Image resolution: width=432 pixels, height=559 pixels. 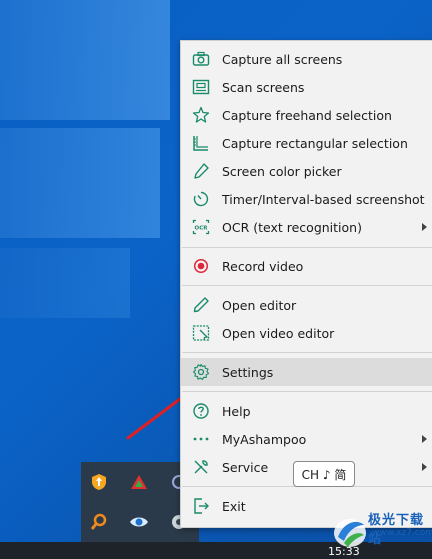 What do you see at coordinates (324, 474) in the screenshot?
I see `ime-indicator: CH ♪ 简` at bounding box center [324, 474].